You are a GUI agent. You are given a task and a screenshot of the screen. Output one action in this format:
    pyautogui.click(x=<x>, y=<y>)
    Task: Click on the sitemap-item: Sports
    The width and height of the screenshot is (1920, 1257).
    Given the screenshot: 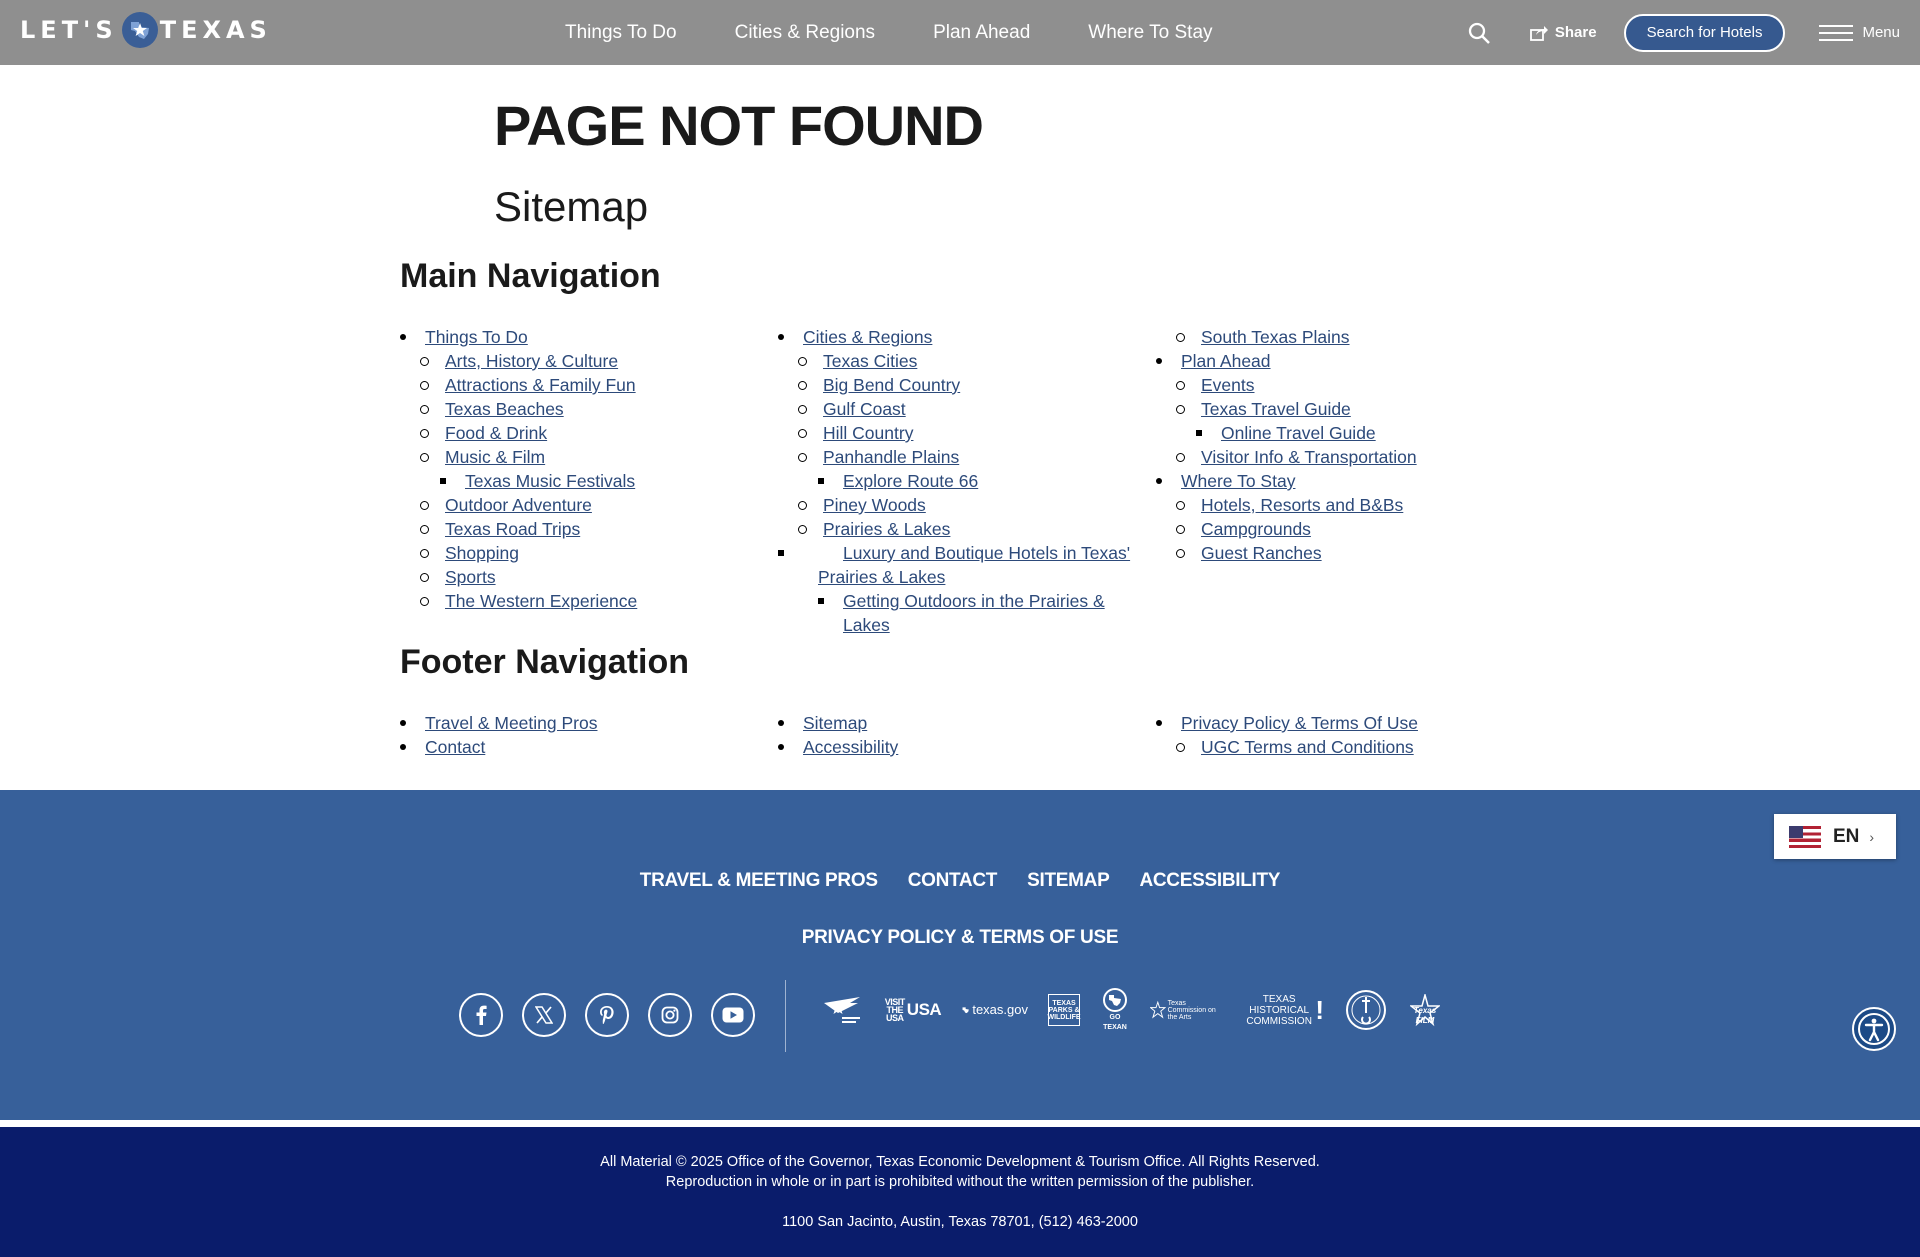 What is the action you would take?
    pyautogui.click(x=580, y=577)
    